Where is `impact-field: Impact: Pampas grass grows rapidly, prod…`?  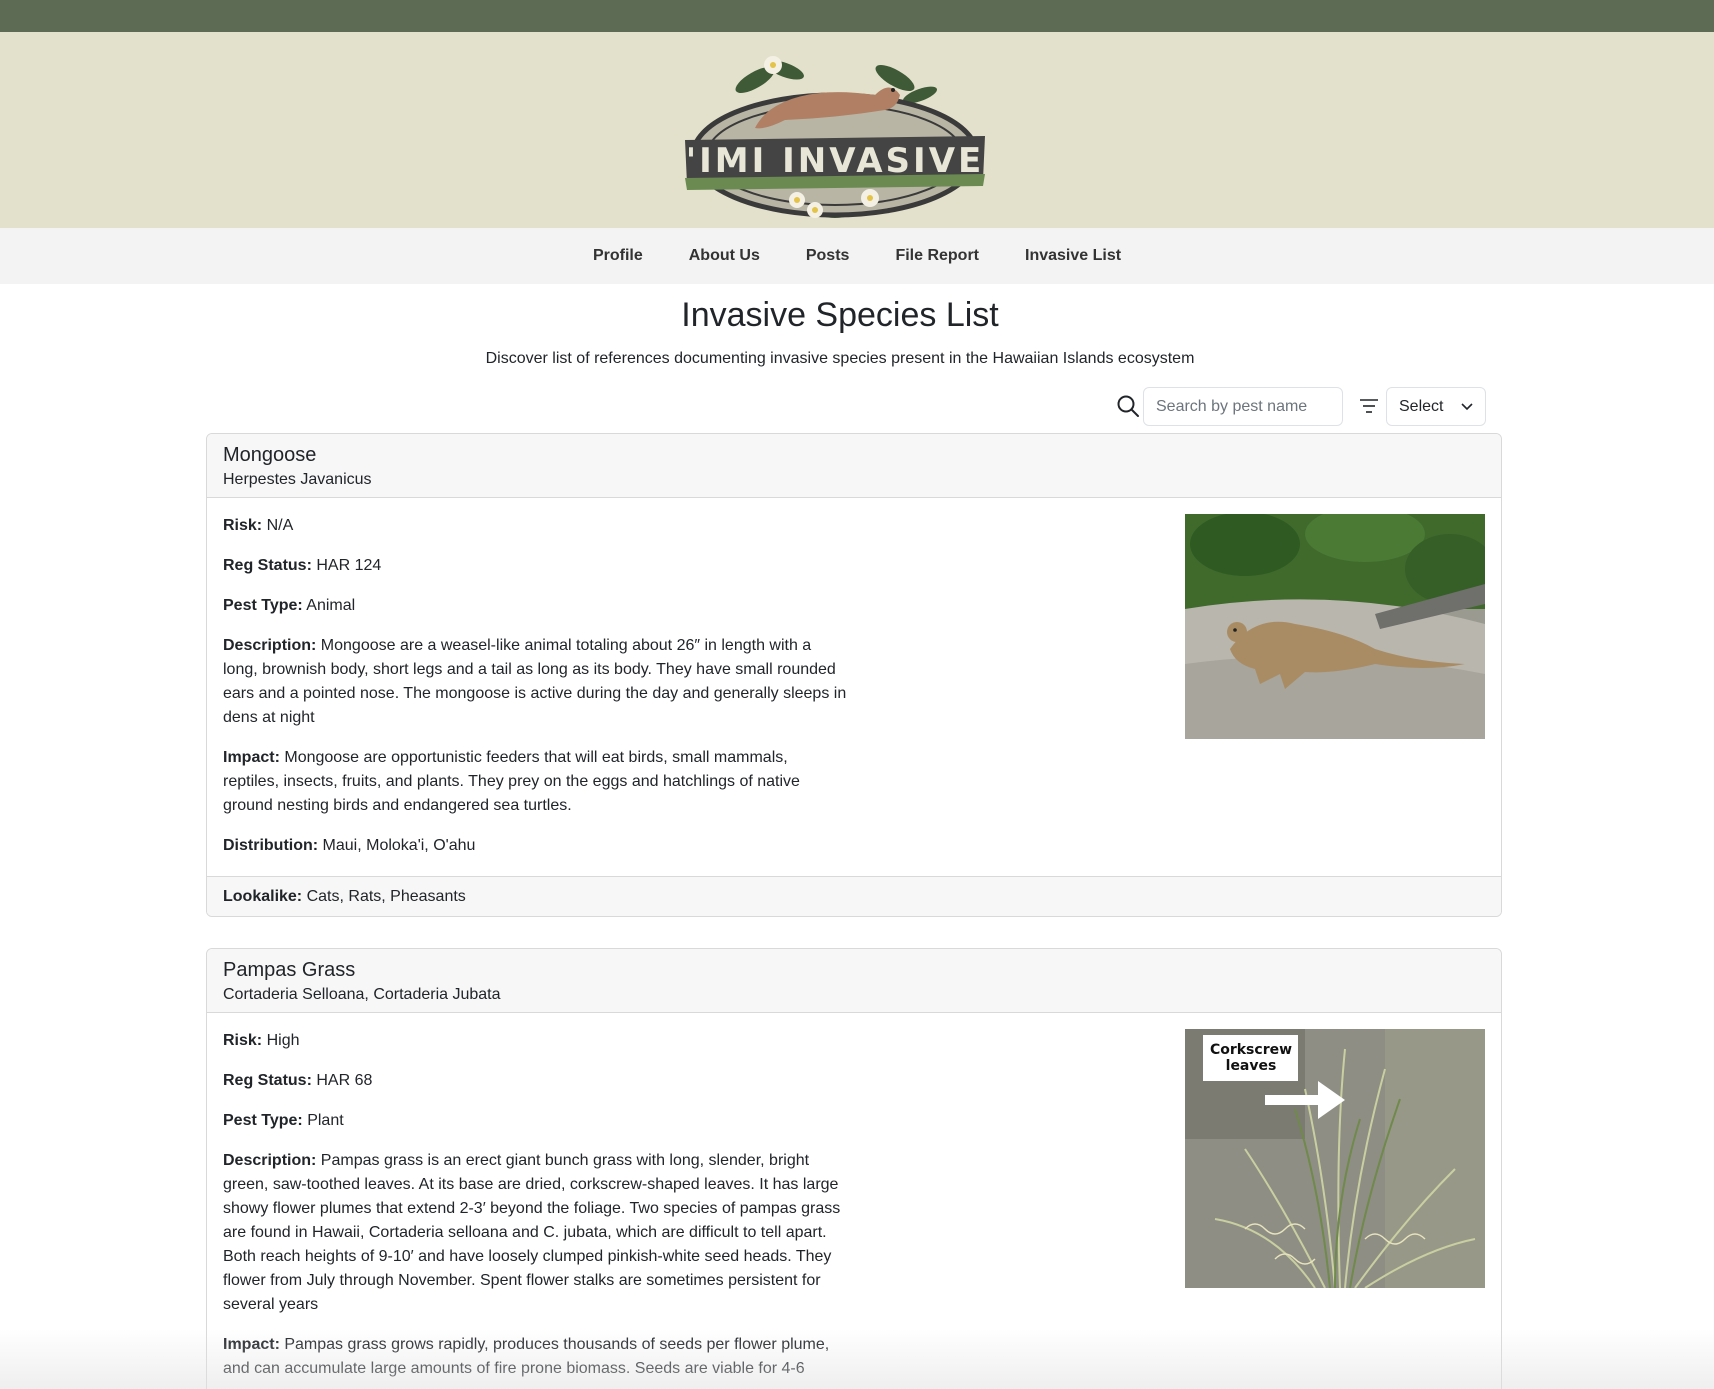 impact-field: Impact: Pampas grass grows rapidly, prod… is located at coordinates (535, 1357).